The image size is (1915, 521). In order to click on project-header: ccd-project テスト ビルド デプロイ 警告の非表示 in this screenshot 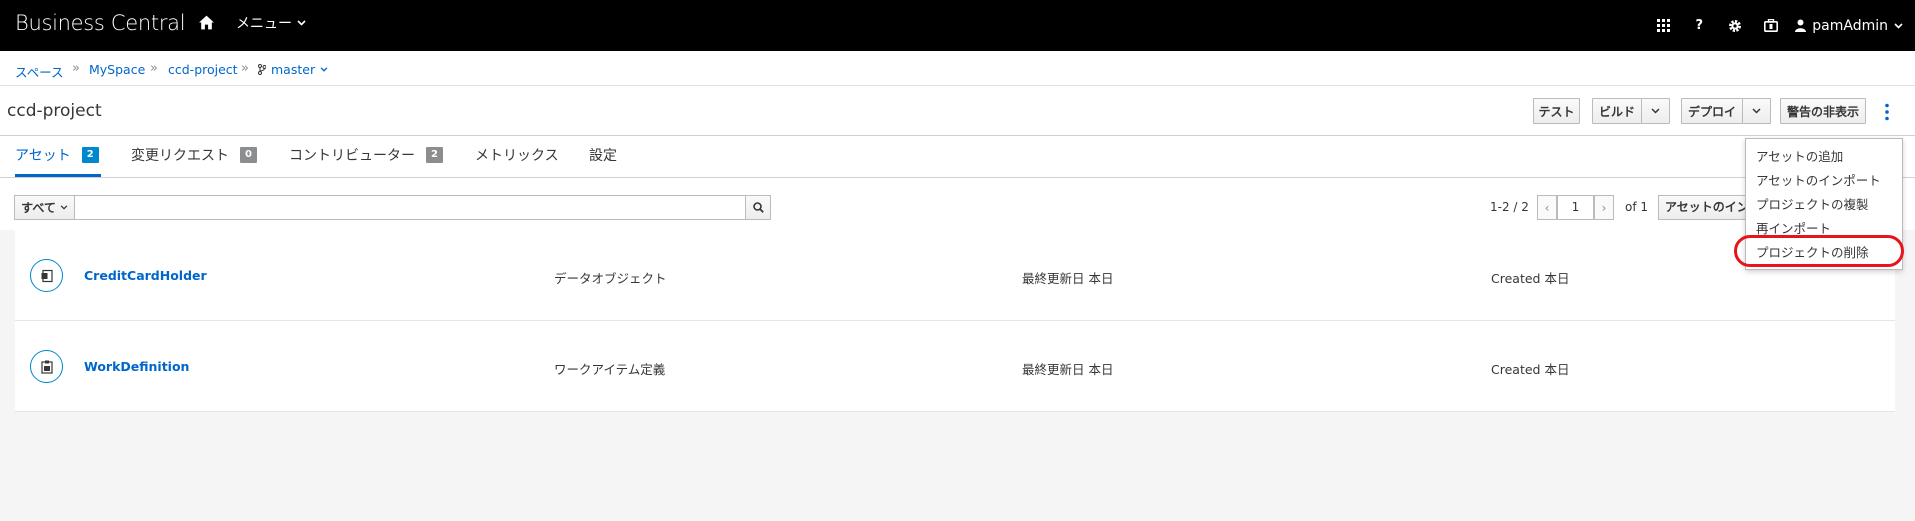, I will do `click(957, 111)`.